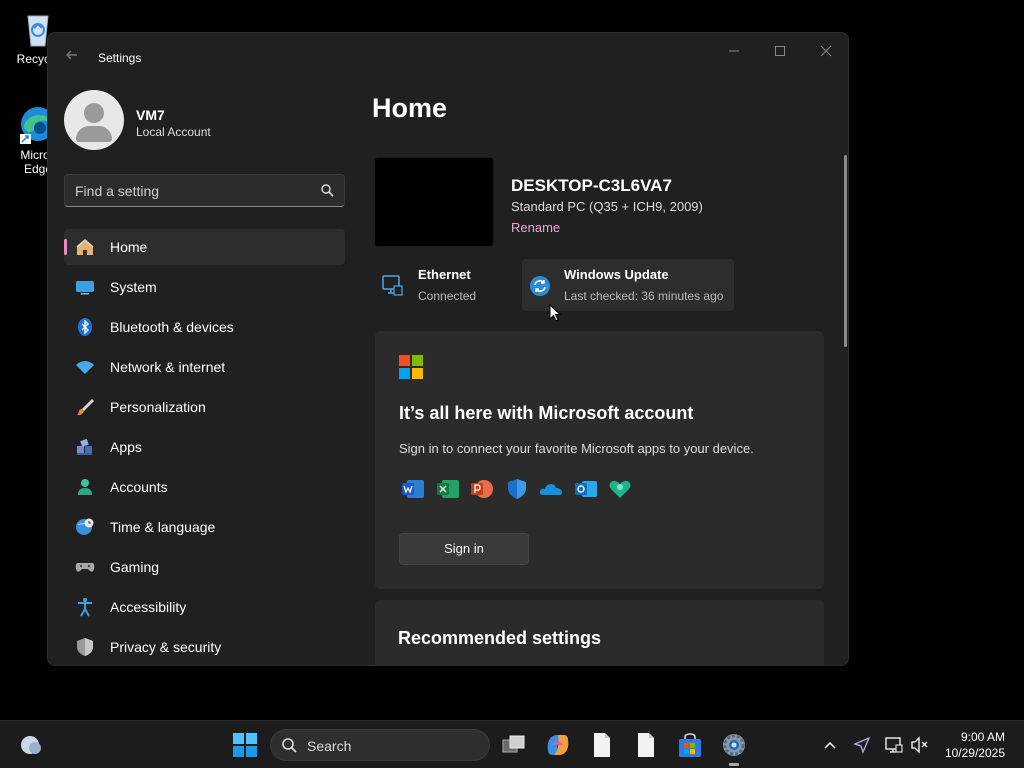  Describe the element at coordinates (163, 527) in the screenshot. I see `sidebar-item-label: Time & language` at that location.